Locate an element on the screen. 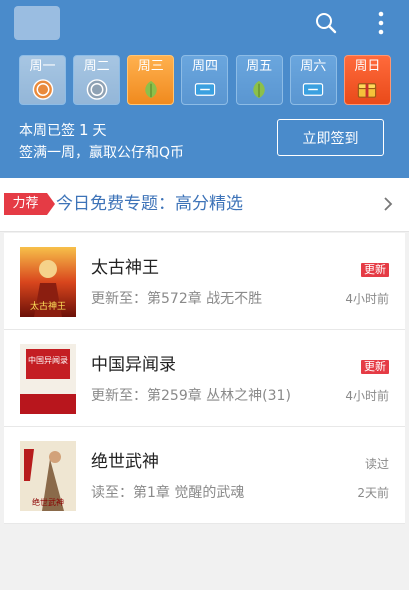  signed-count: 1 is located at coordinates (84, 130).